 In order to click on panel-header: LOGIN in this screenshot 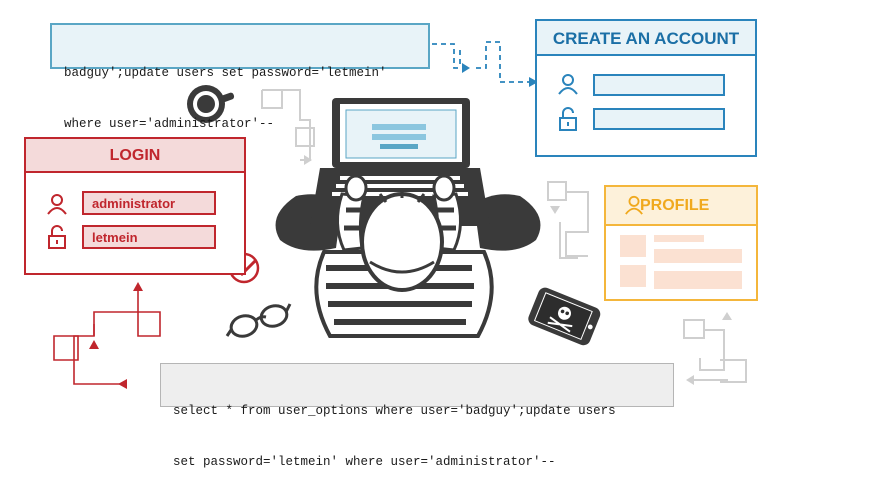, I will do `click(135, 156)`.